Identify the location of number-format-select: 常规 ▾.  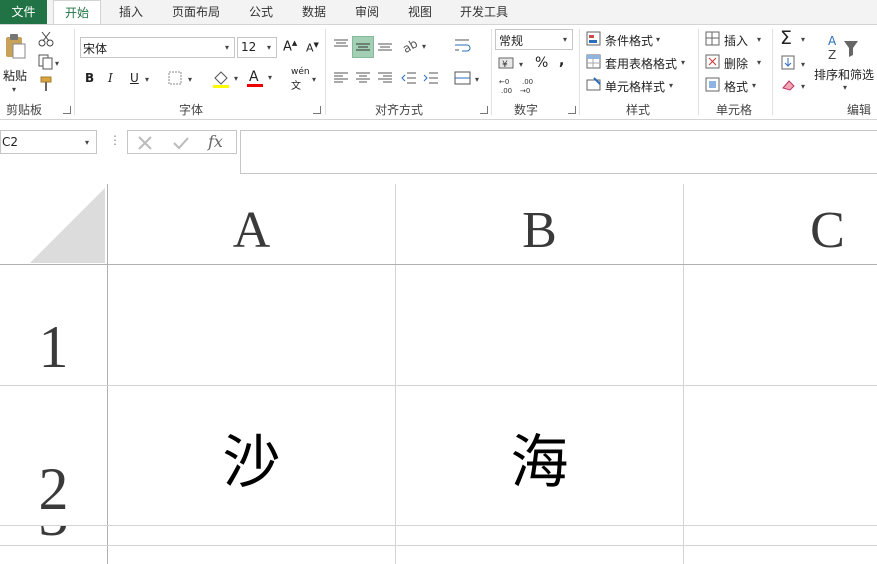
(534, 39).